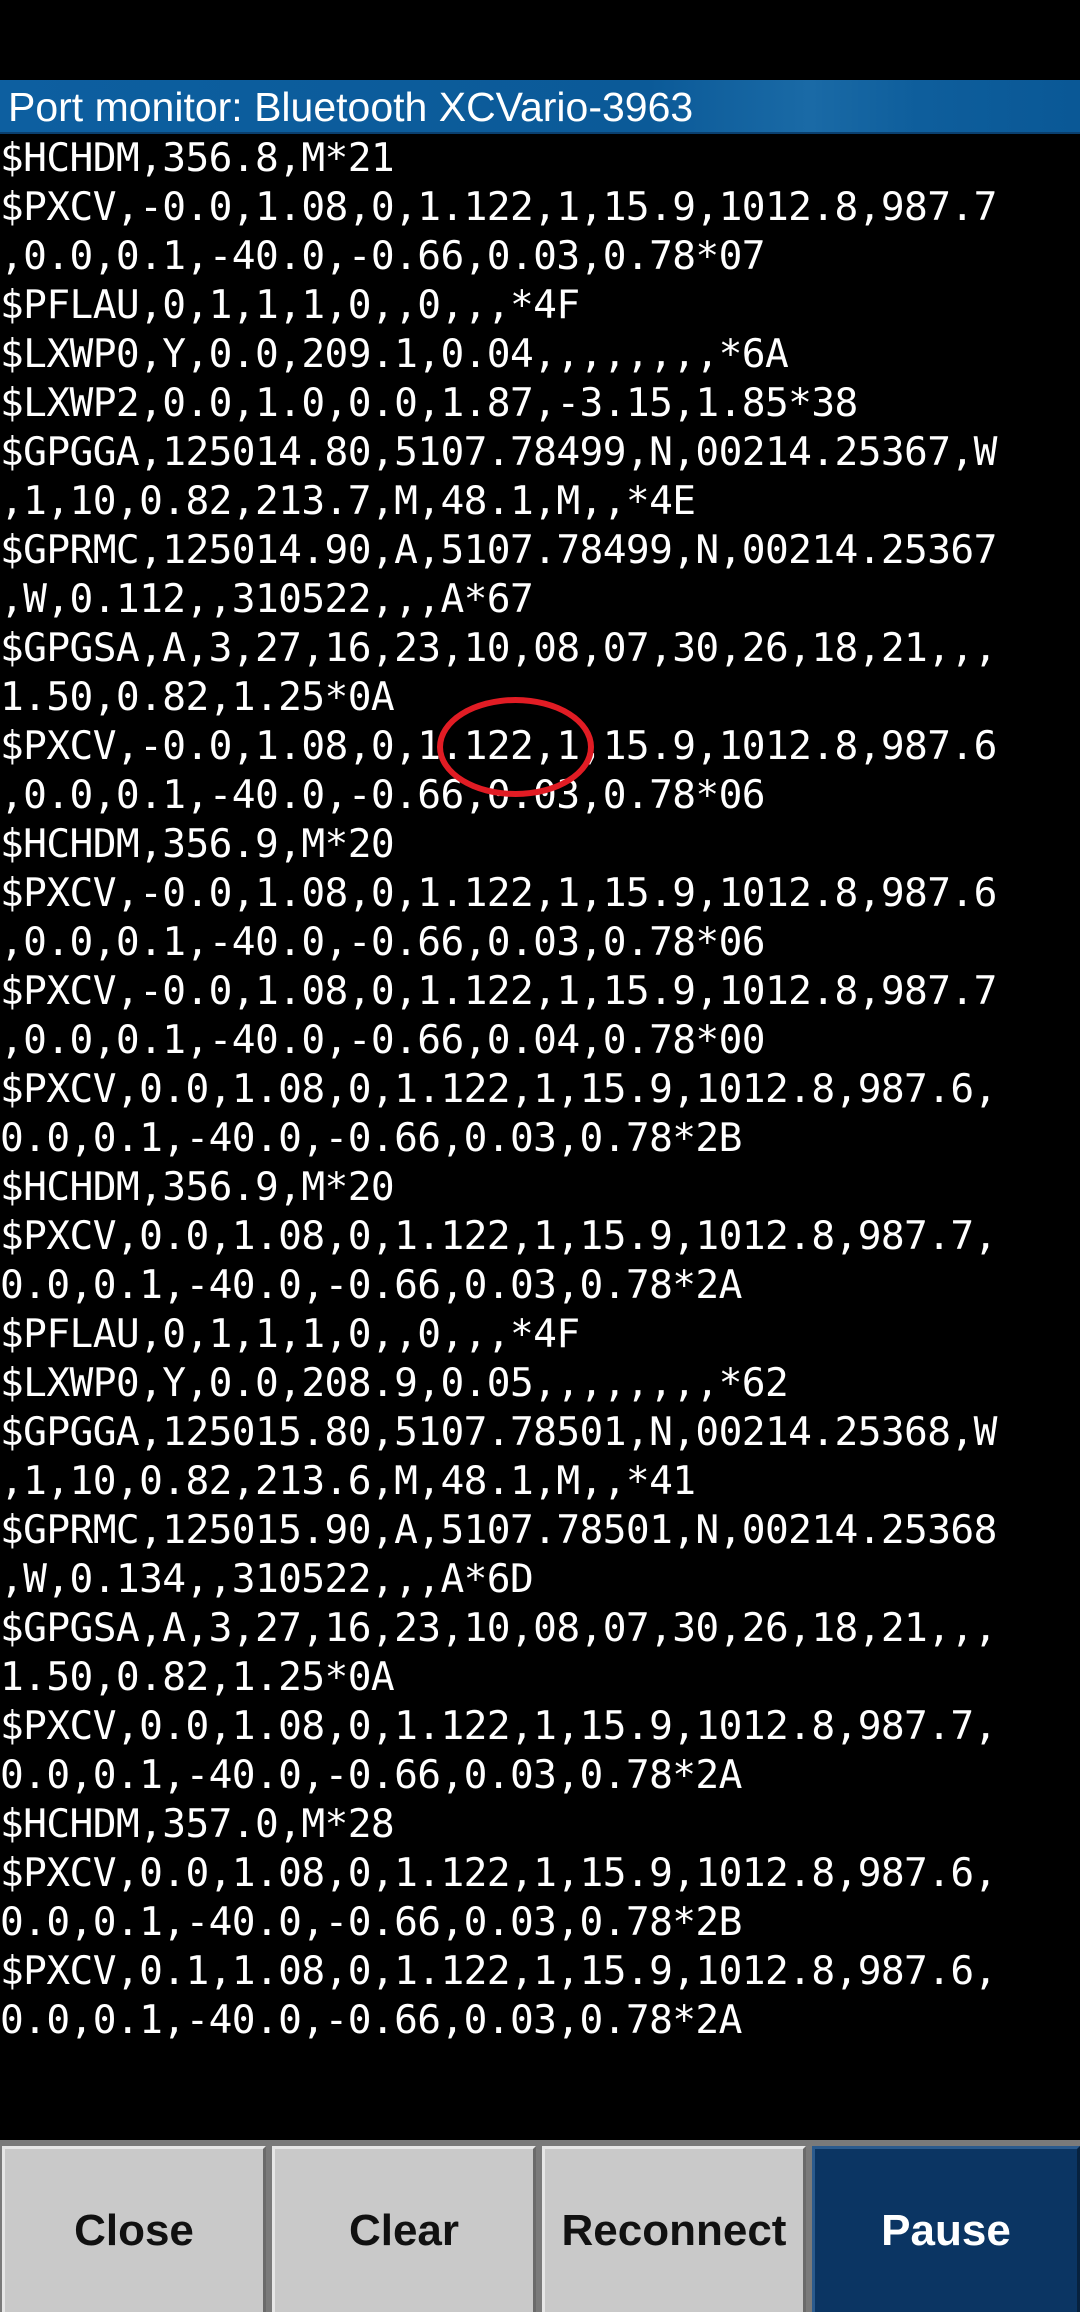 This screenshot has width=1080, height=2312. I want to click on window-title-bar: Port monitor: Bluetooth XCVario-3963, so click(540, 107).